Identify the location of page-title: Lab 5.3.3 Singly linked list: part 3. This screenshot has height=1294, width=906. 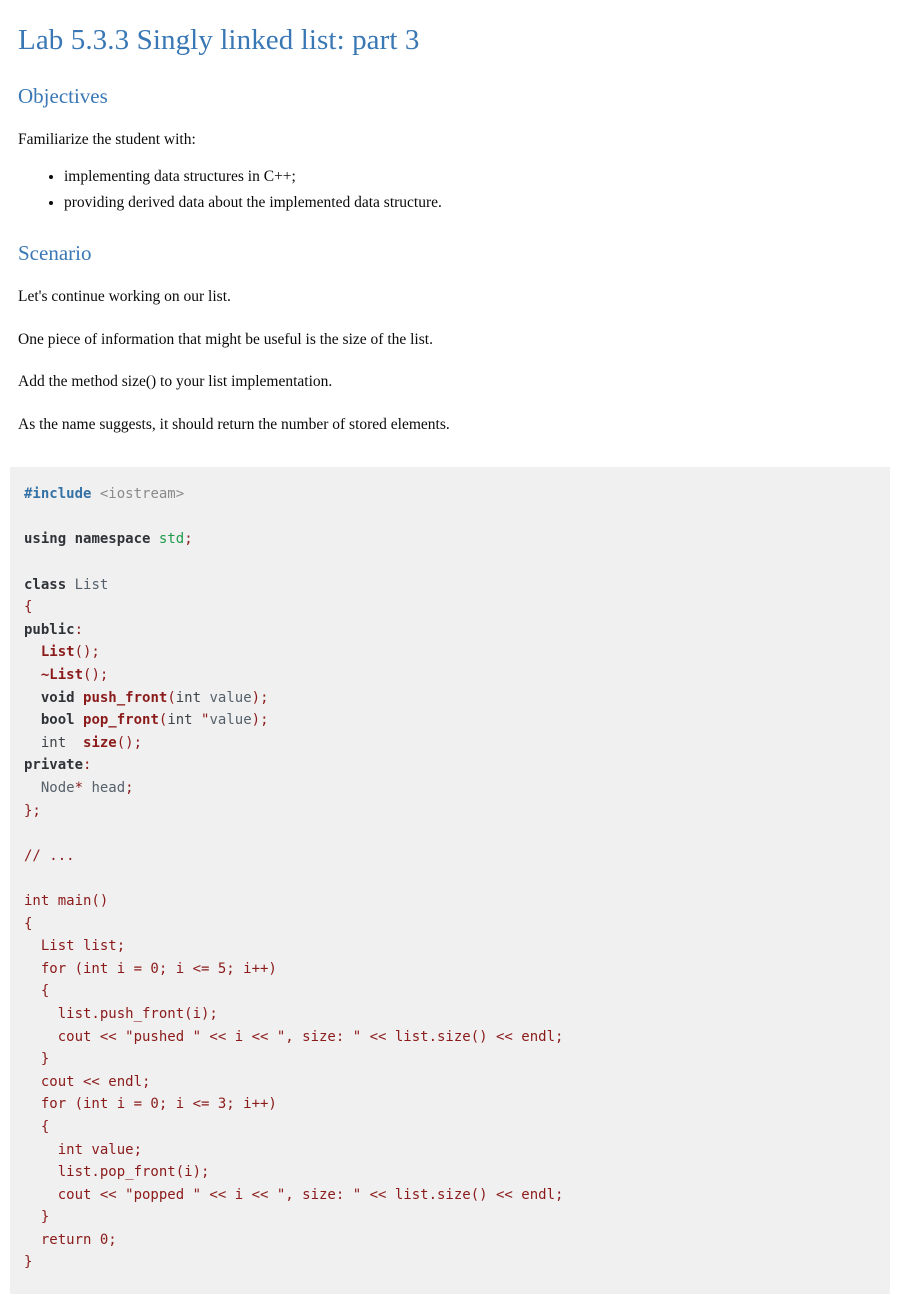
(219, 40).